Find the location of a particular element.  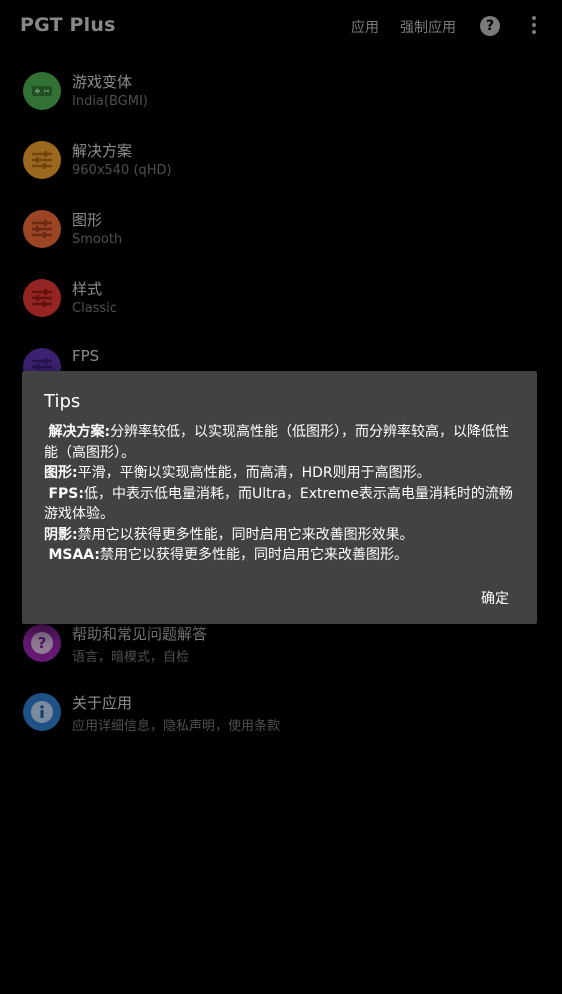

tip-text: 禁用它以获得更多性能，同时启用它来改善图形效果。 is located at coordinates (245, 534).